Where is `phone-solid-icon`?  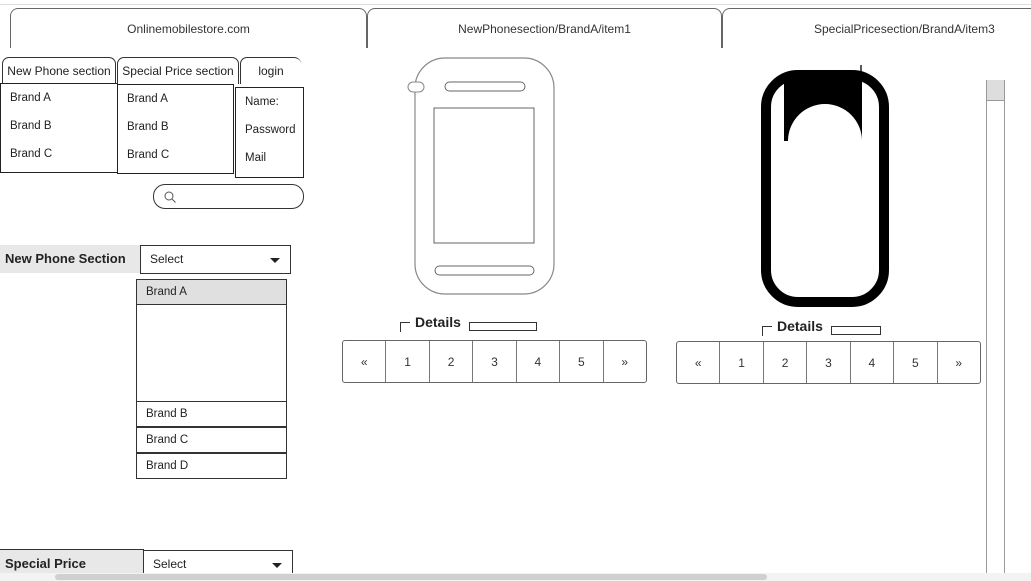 phone-solid-icon is located at coordinates (825, 185).